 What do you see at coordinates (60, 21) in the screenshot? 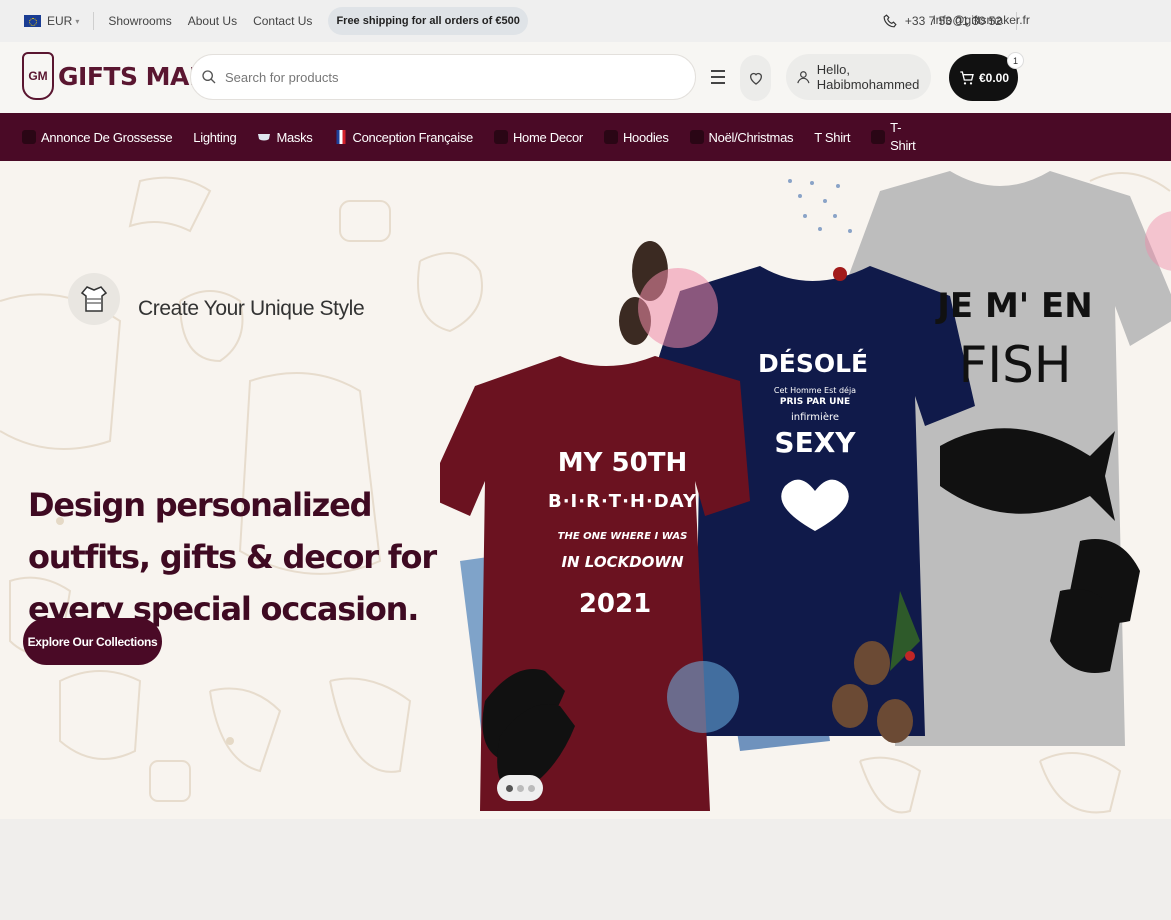
I see `currency-label: EUR` at bounding box center [60, 21].